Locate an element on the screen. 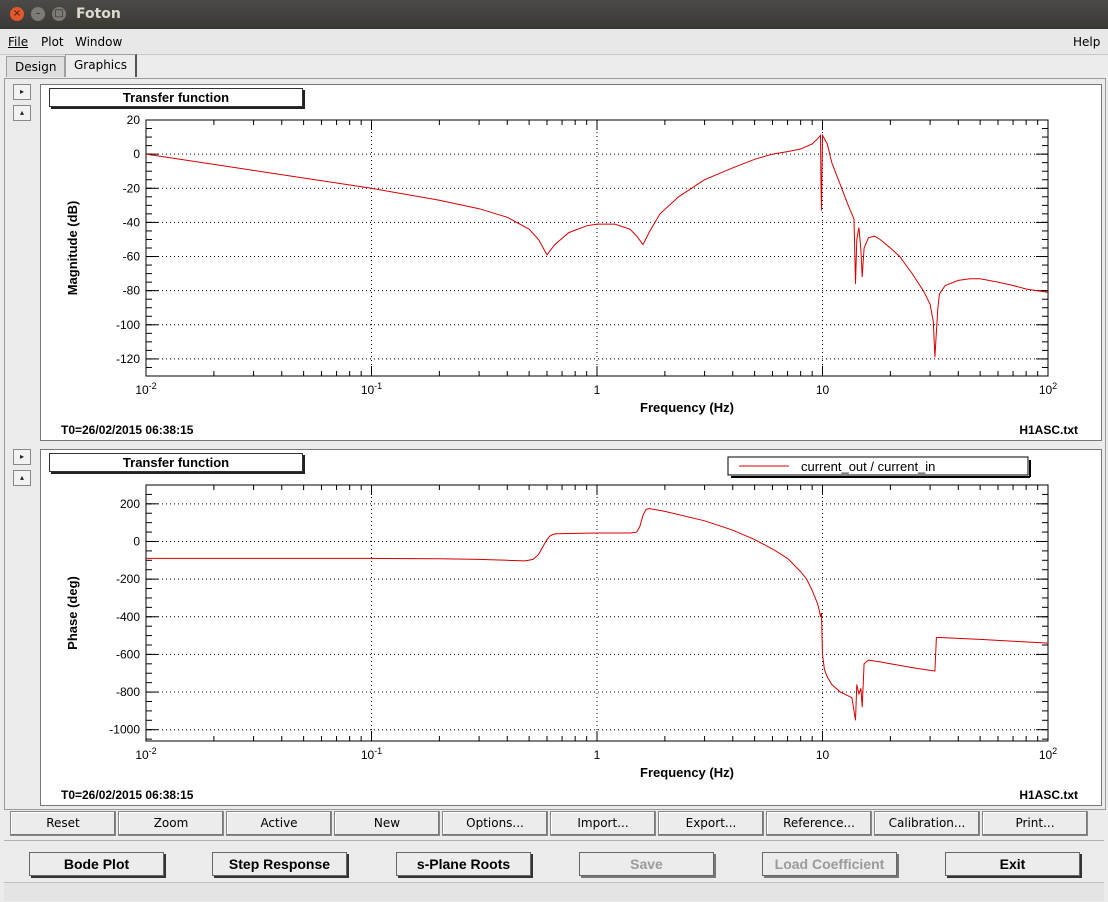 The height and width of the screenshot is (902, 1108). maximize-icon: □ is located at coordinates (59, 14).